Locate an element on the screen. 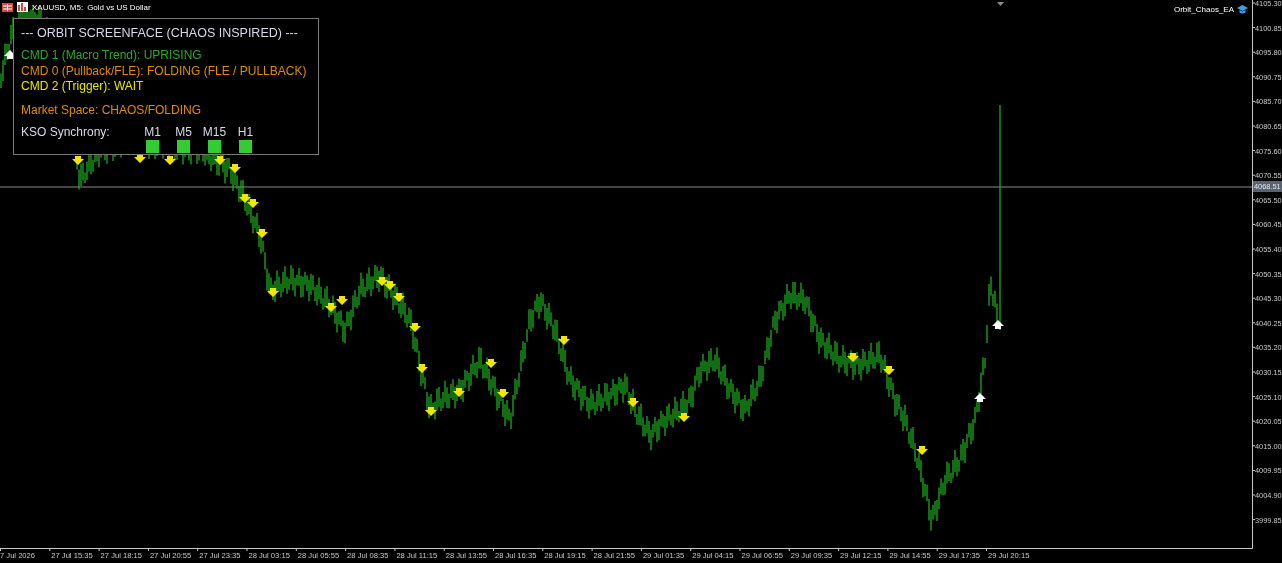 The width and height of the screenshot is (1282, 563). chart-description: Gold vs US Dollar is located at coordinates (119, 7).